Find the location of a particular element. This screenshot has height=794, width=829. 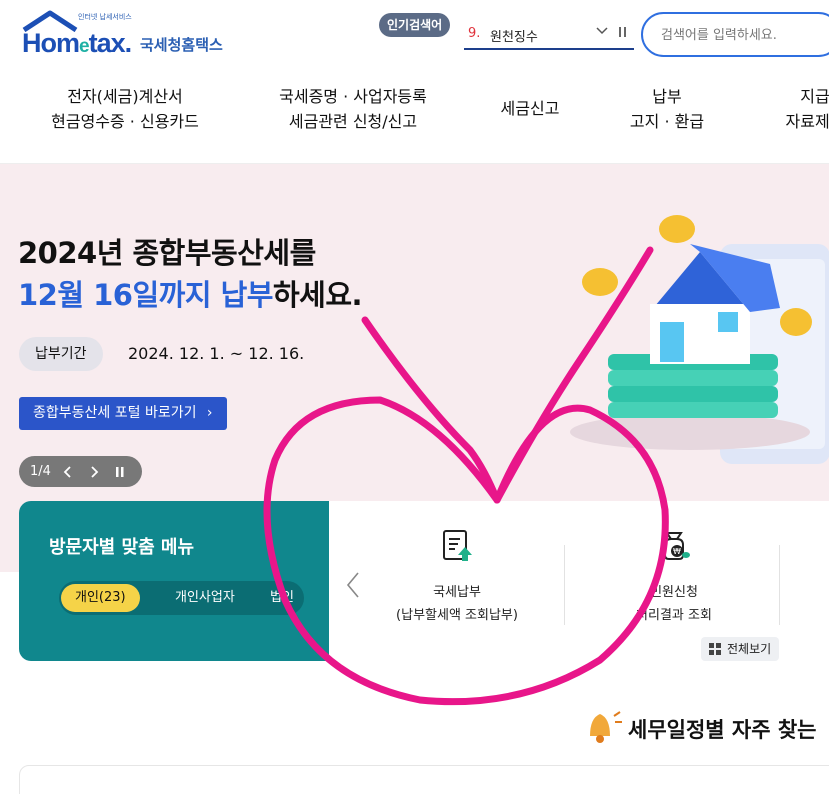

nav-item-data-submit: 지급 자료제출 is located at coordinates (794, 109).